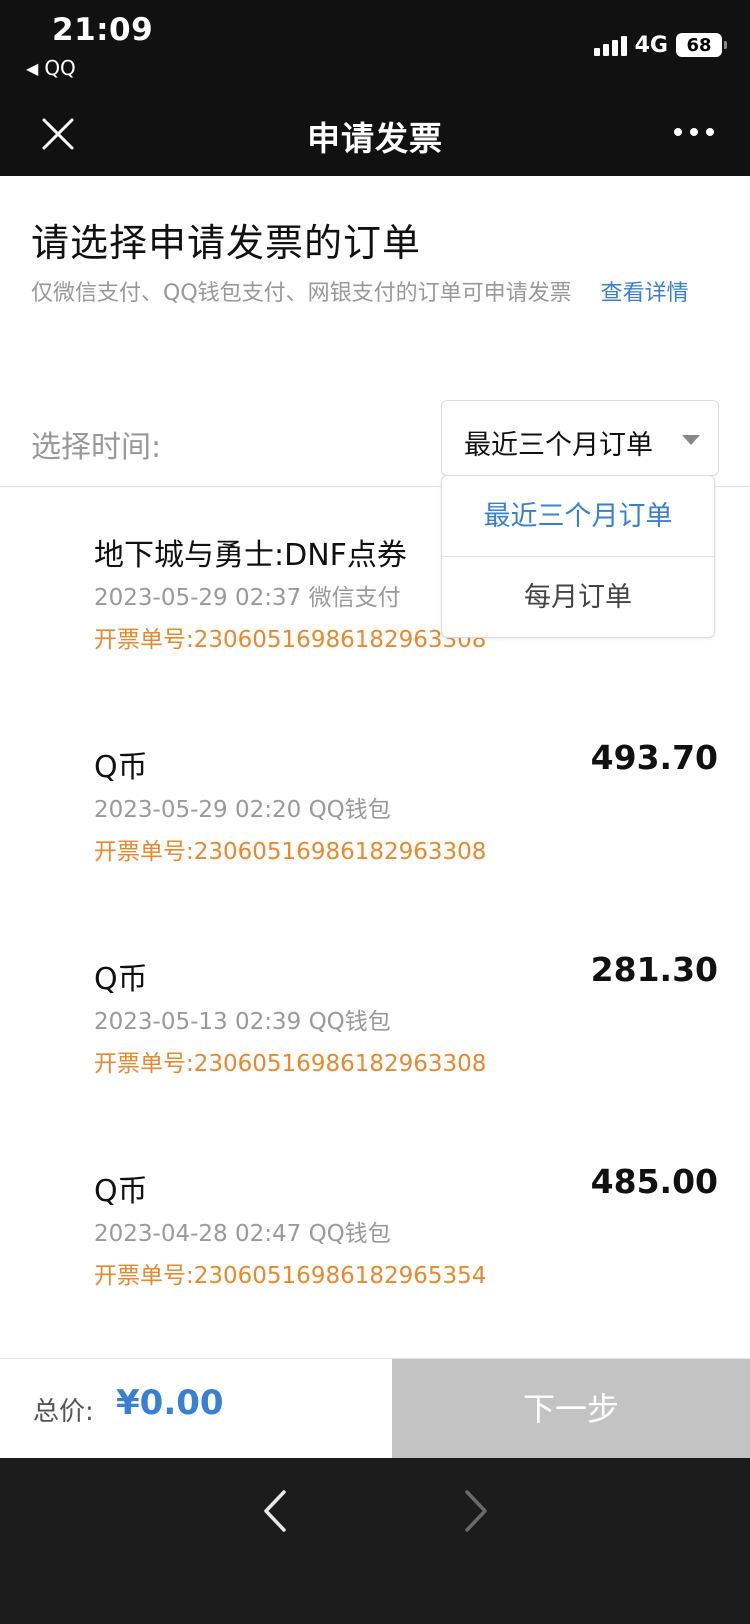  Describe the element at coordinates (571, 1409) in the screenshot. I see `next-step-button: 下一步` at that location.